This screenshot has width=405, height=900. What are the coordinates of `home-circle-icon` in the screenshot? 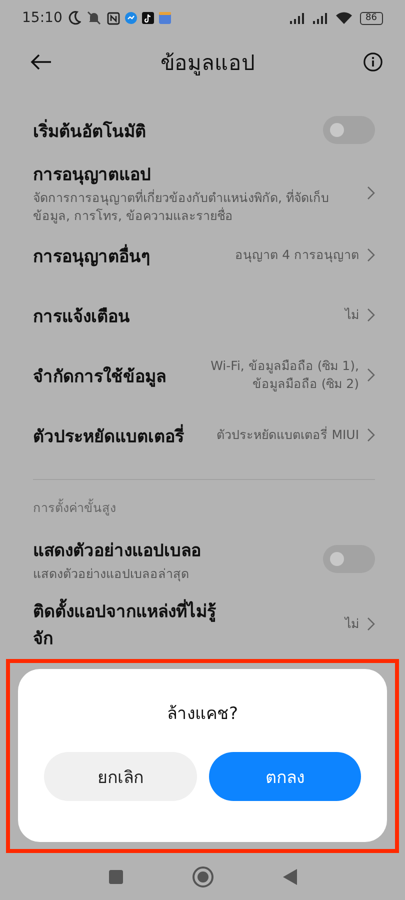 It's located at (203, 877).